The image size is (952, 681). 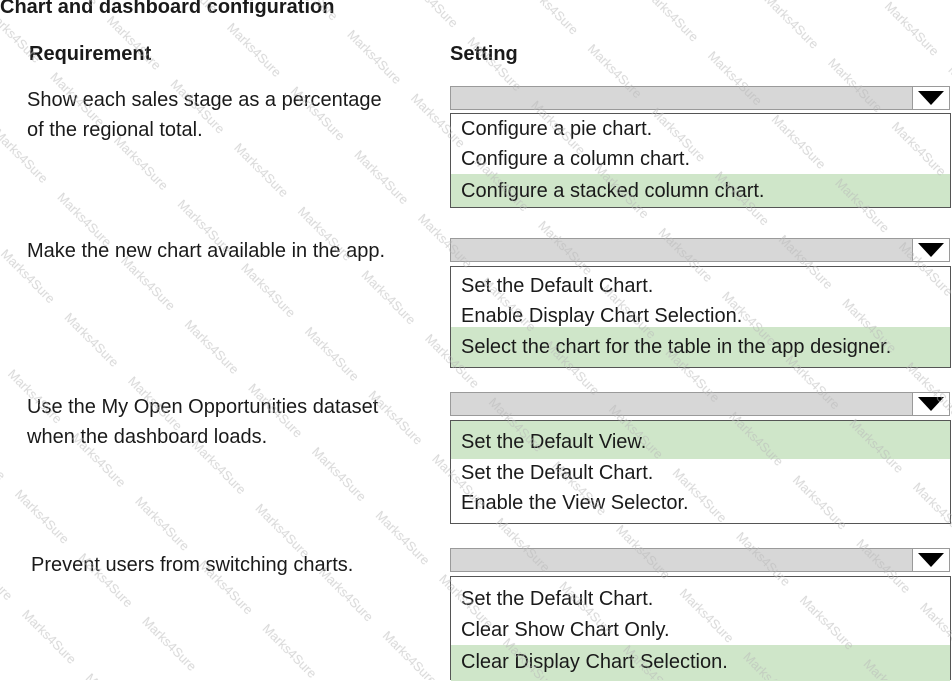 I want to click on option-item: Configure a column chart., so click(x=700, y=159).